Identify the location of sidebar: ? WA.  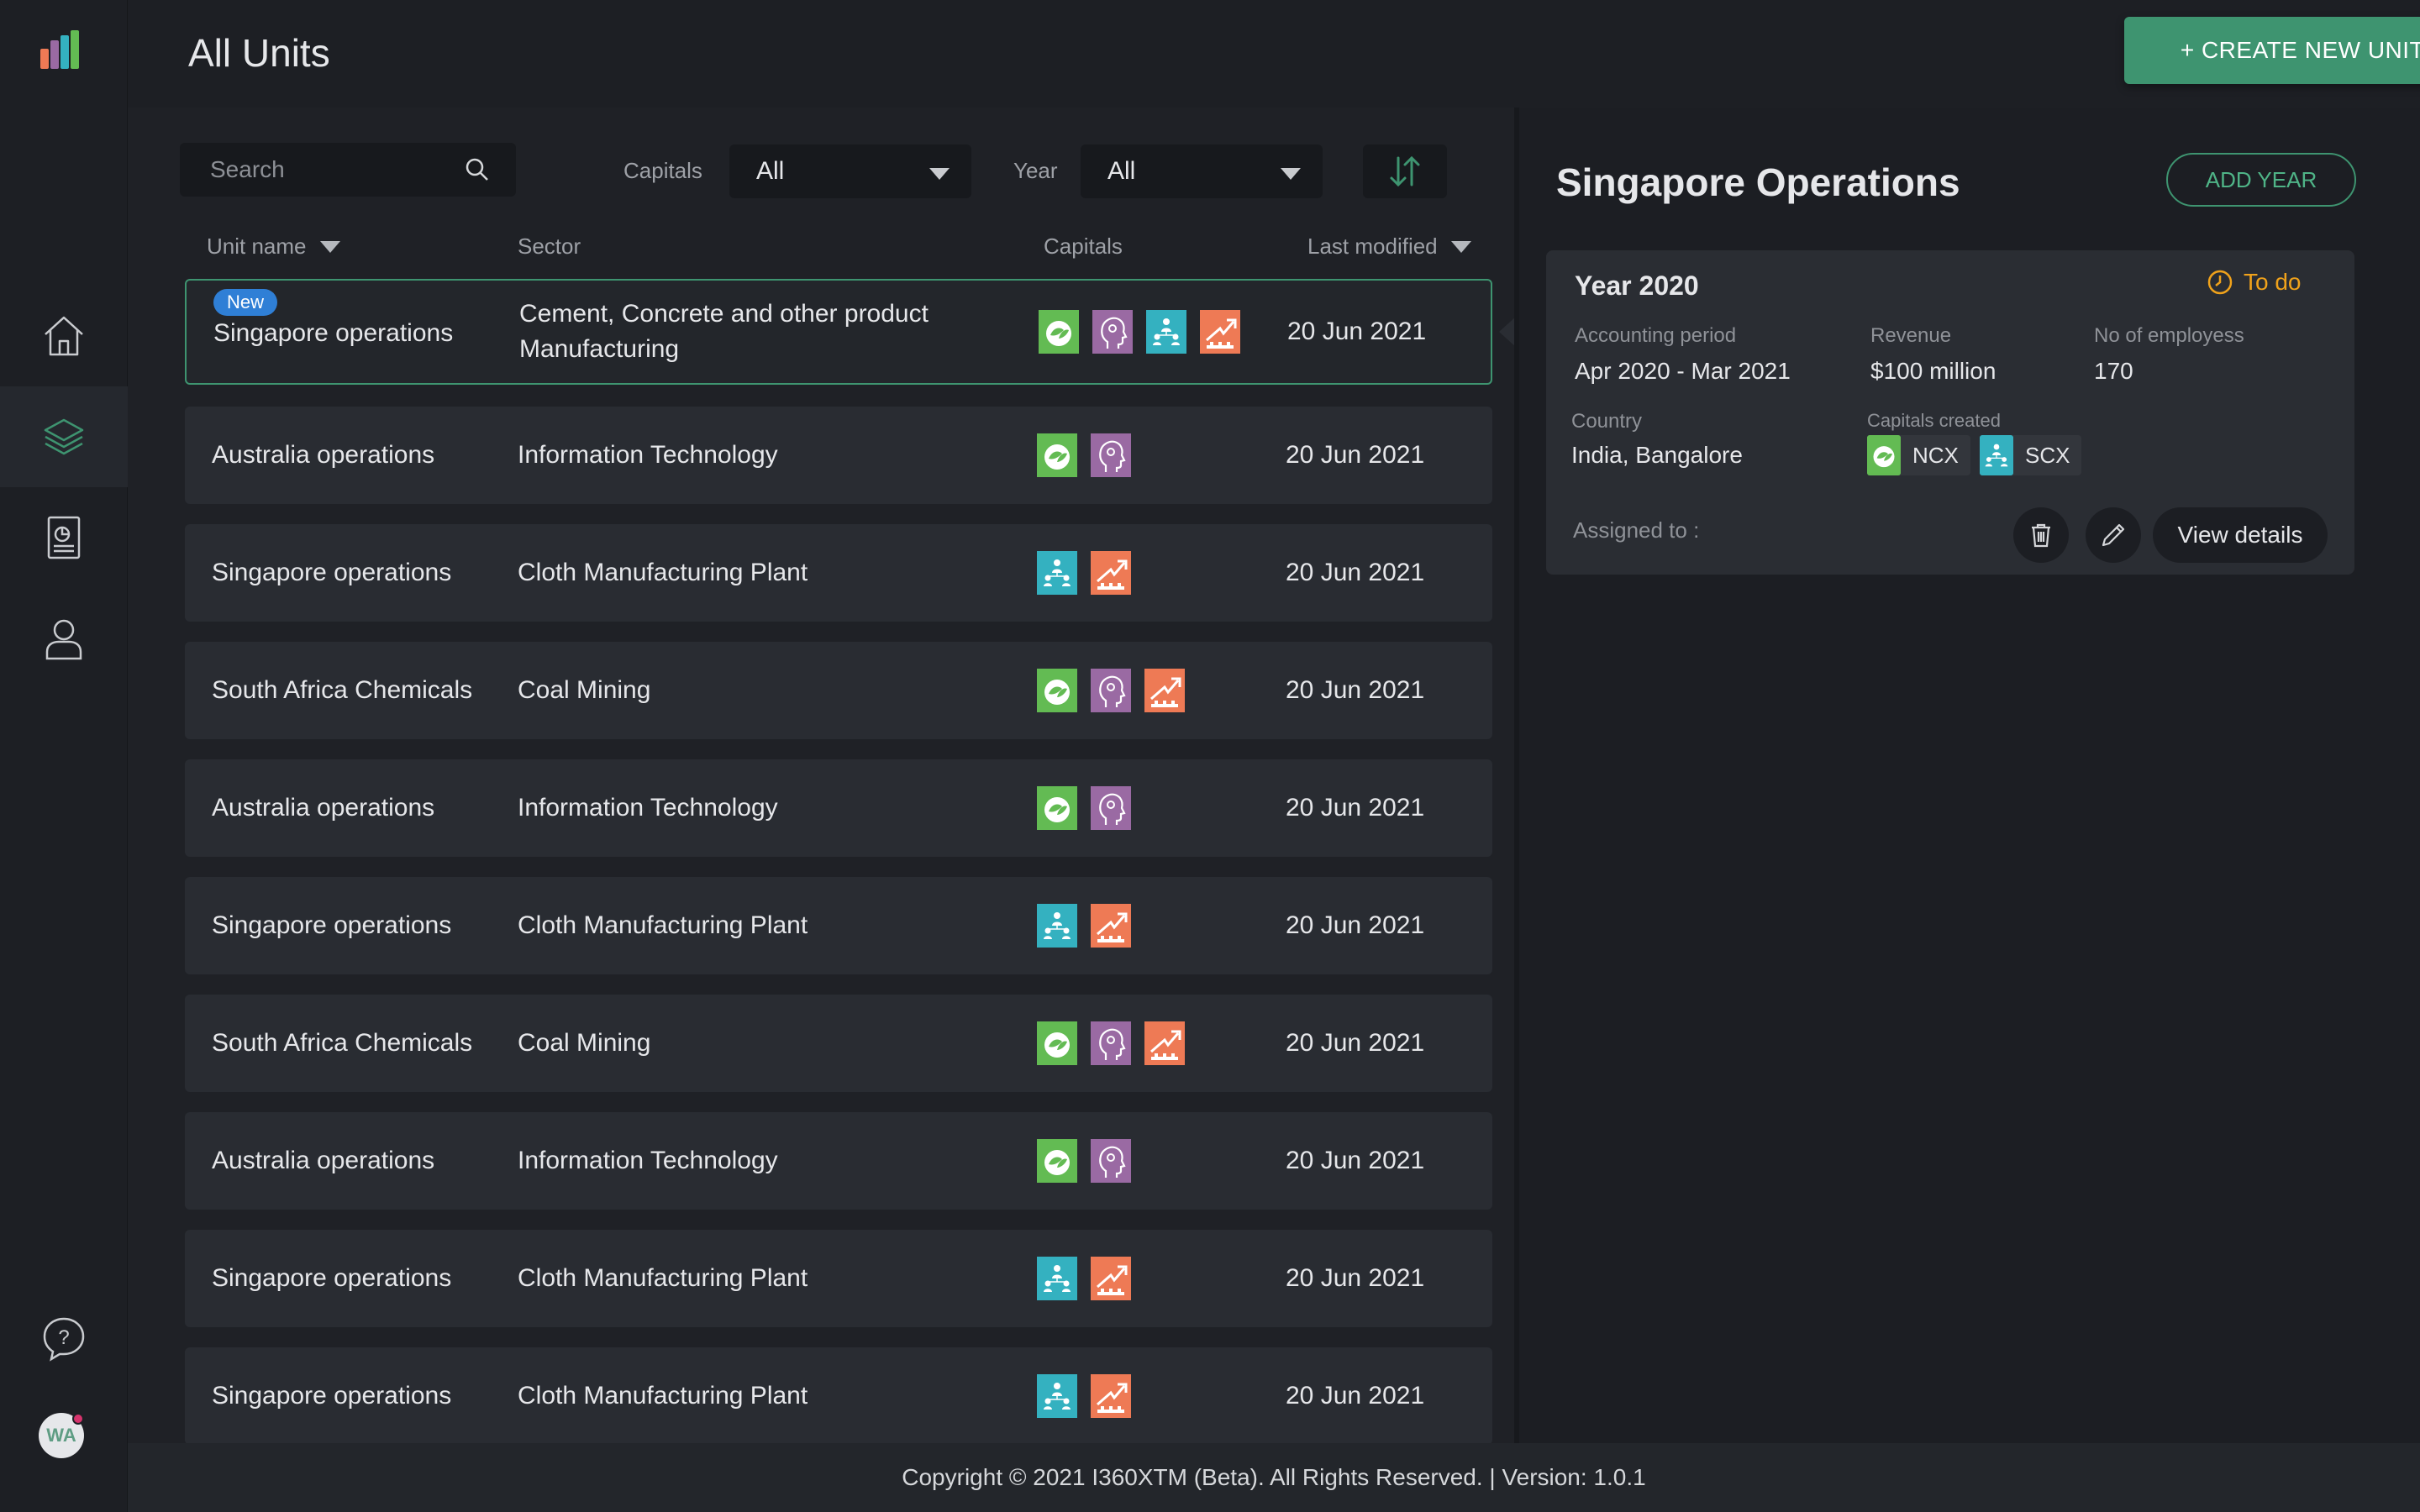
(64, 756).